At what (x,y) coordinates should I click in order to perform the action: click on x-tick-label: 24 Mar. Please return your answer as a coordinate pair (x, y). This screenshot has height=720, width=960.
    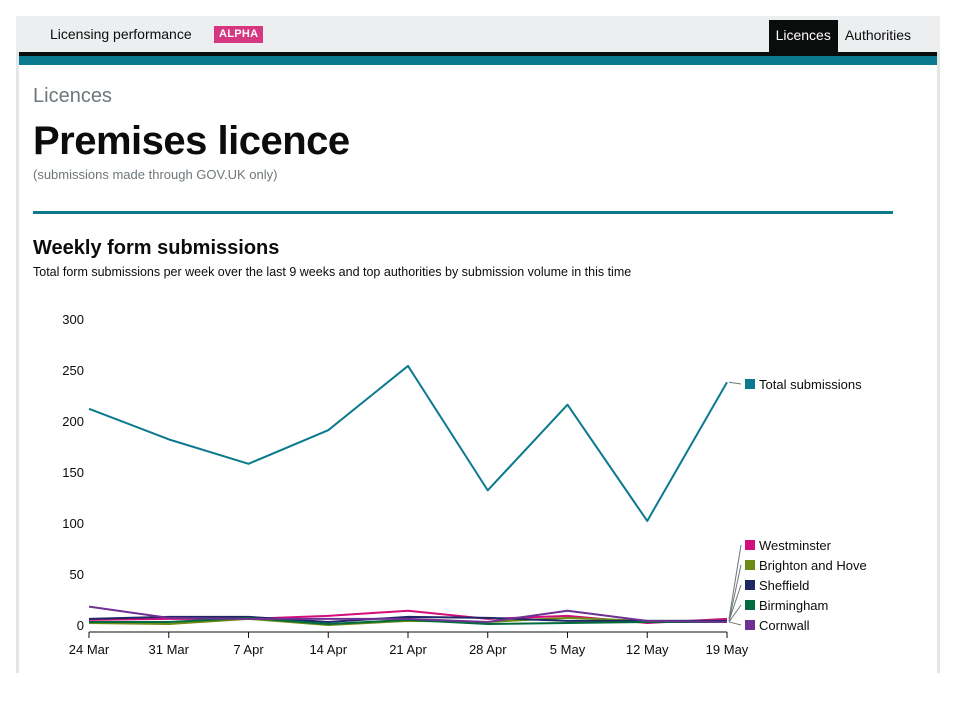
    Looking at the image, I should click on (89, 649).